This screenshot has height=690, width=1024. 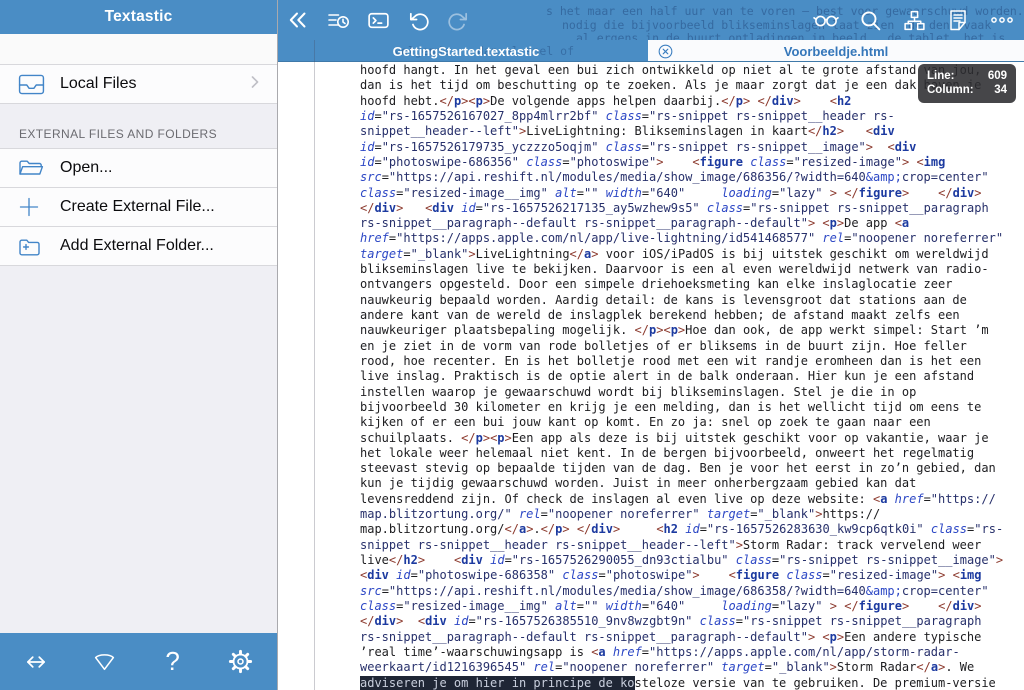 I want to click on tab-label: Voorbeeldje.html, so click(x=836, y=51).